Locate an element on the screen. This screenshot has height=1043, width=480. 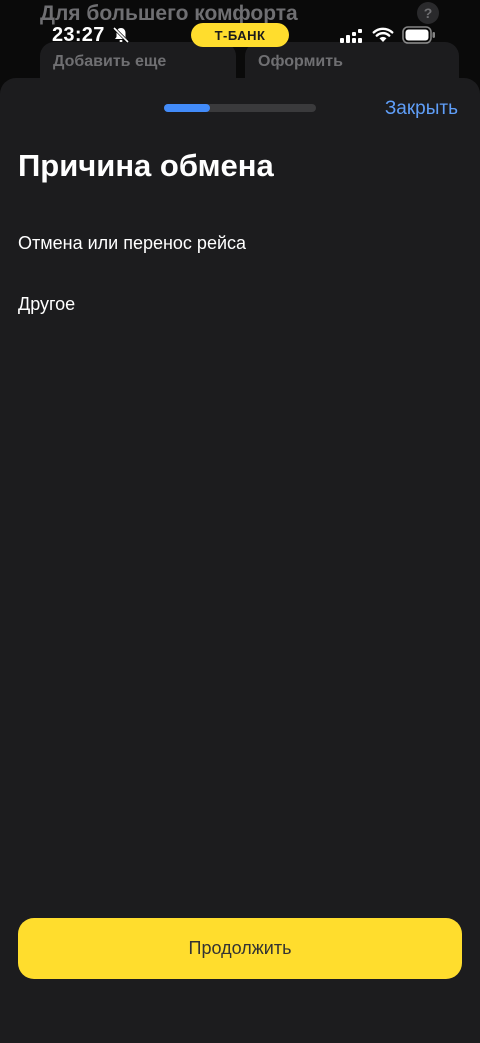
step-progress-bar is located at coordinates (240, 108).